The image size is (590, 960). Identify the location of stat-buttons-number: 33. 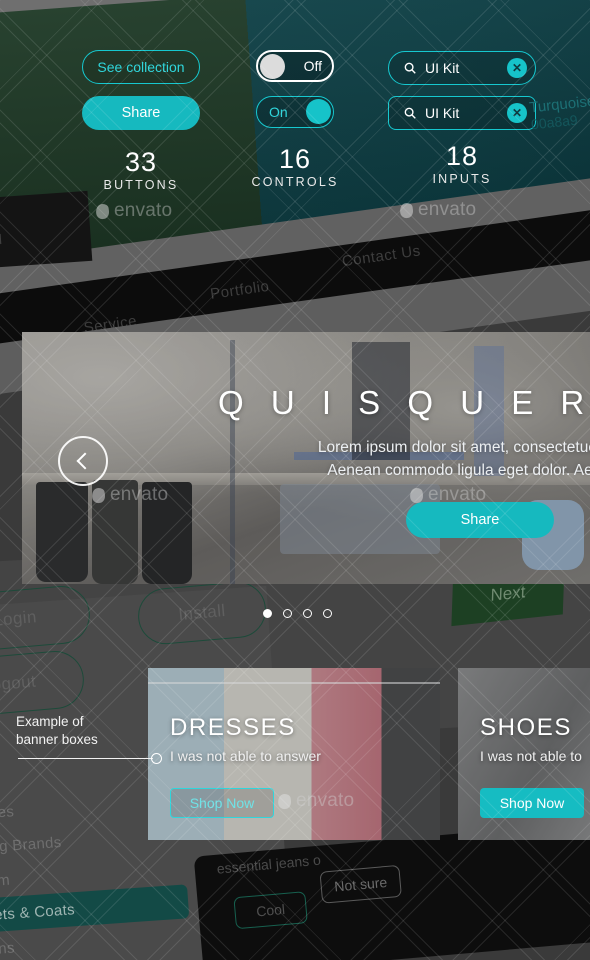
(141, 162).